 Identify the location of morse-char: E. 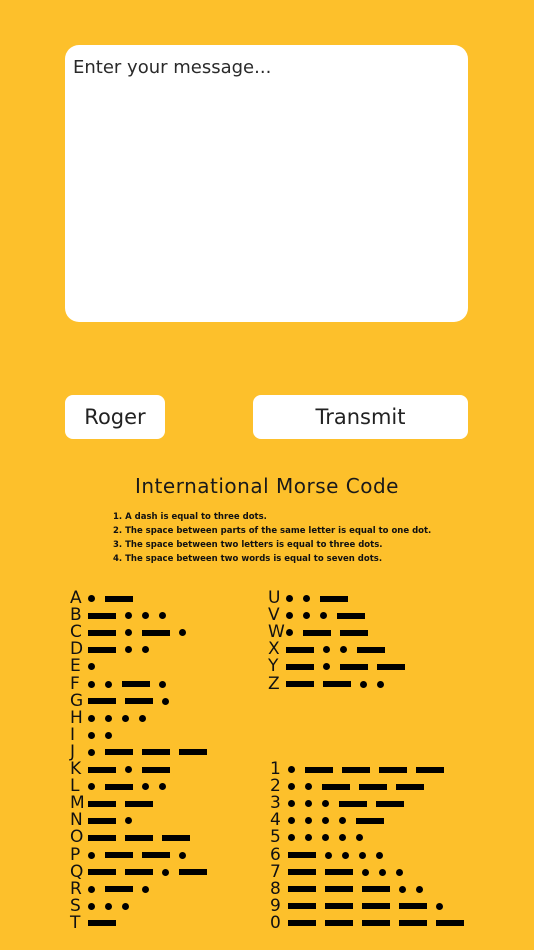
(75, 666).